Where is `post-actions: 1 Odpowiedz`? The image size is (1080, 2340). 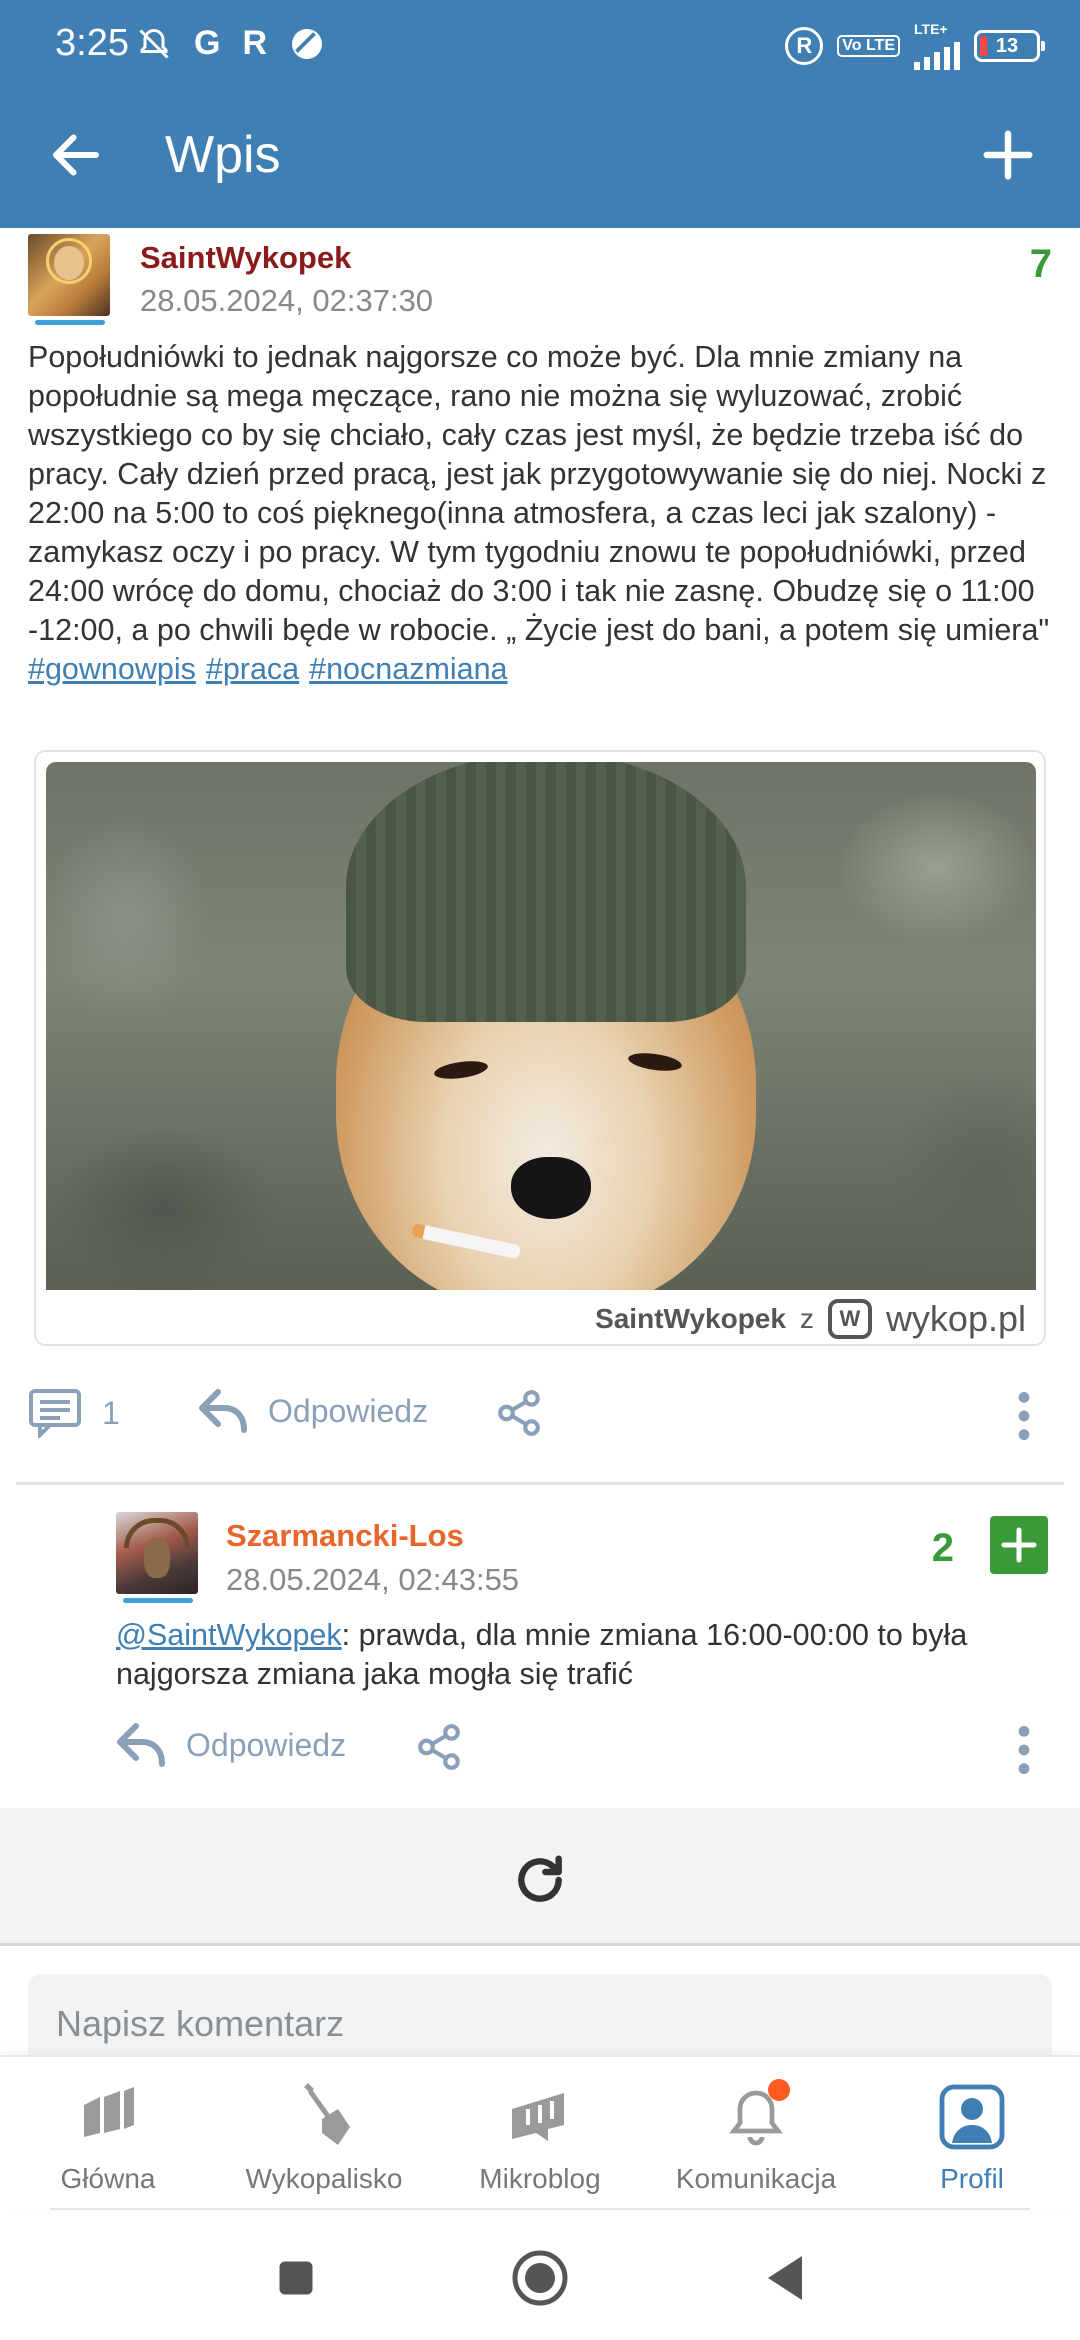 post-actions: 1 Odpowiedz is located at coordinates (540, 1423).